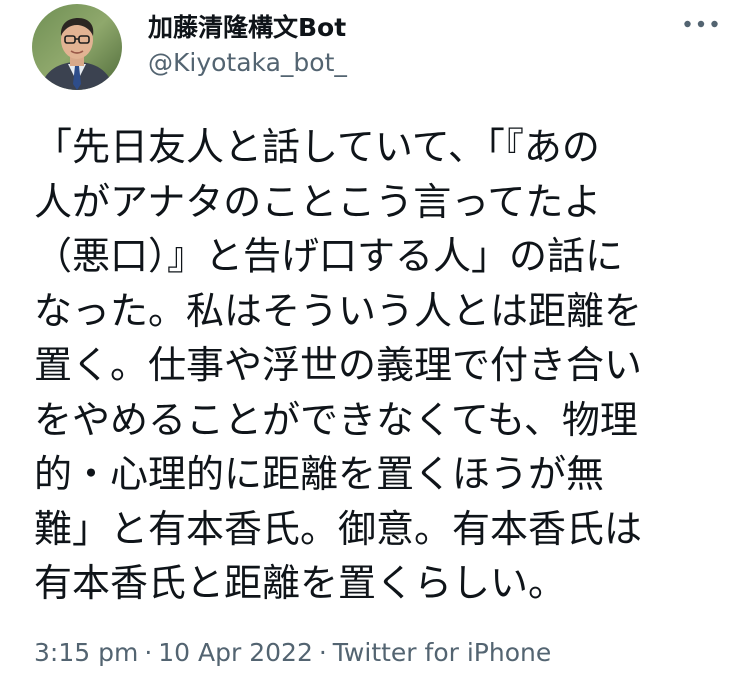  I want to click on tweet-time: 3:15 pm, so click(86, 652).